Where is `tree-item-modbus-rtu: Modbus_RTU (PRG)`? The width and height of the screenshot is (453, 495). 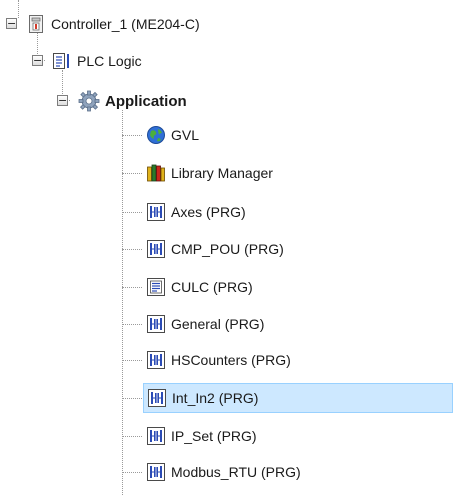 tree-item-modbus-rtu: Modbus_RTU (PRG) is located at coordinates (223, 472).